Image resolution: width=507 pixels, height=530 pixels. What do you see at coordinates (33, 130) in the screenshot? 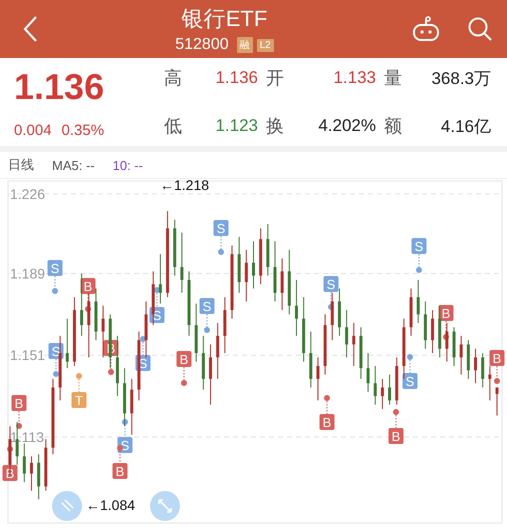
I see `price-change: 0.004` at bounding box center [33, 130].